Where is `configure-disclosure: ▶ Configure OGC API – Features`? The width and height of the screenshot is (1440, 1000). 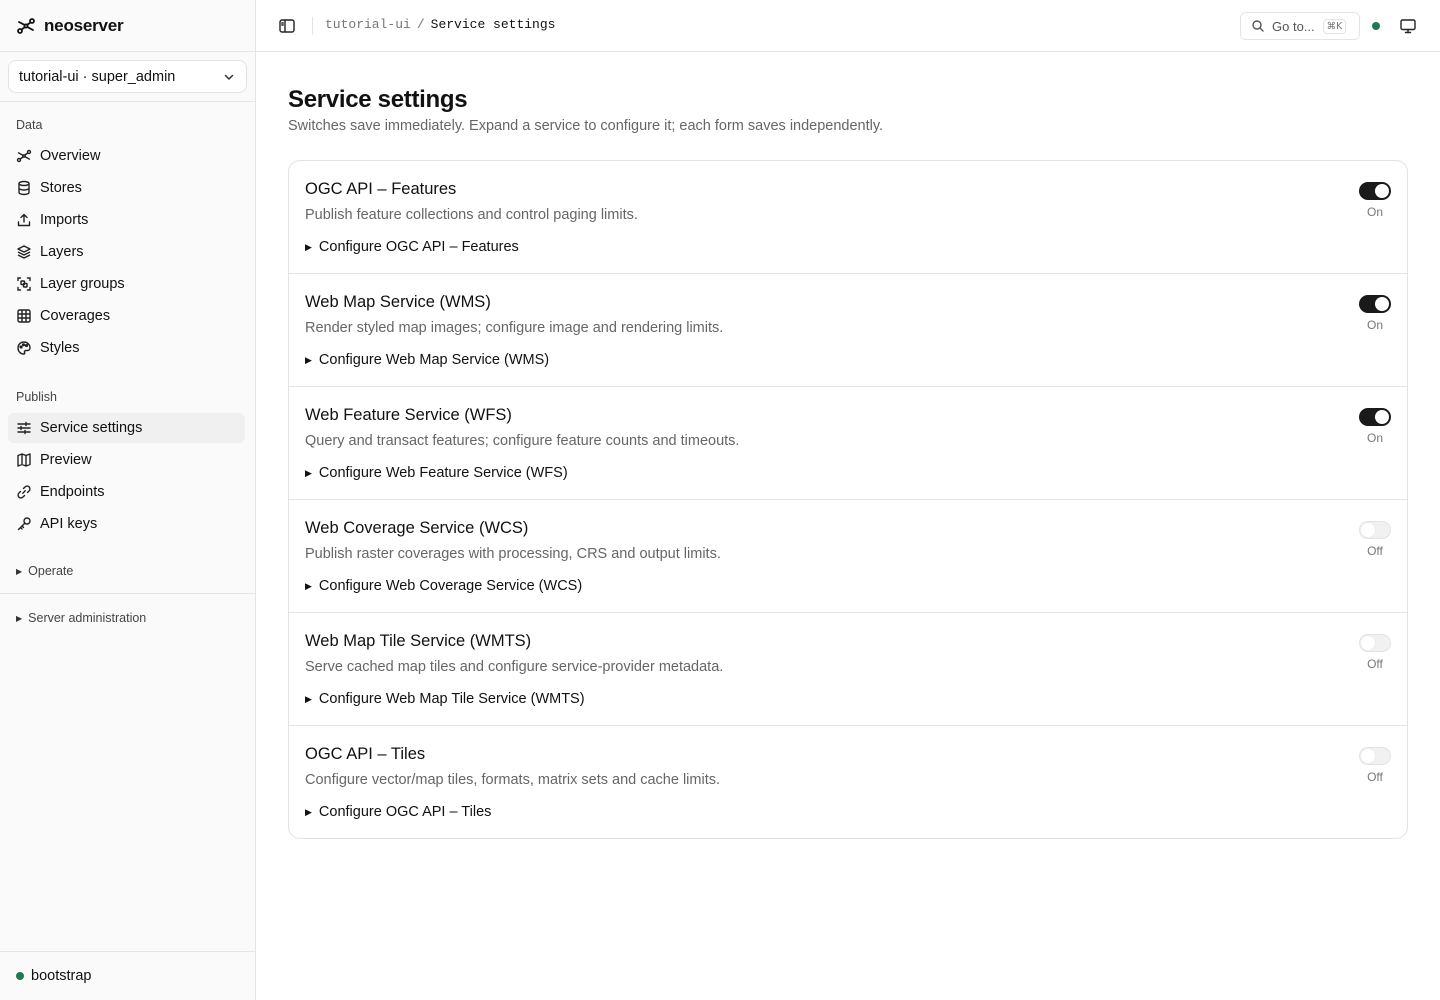 configure-disclosure: ▶ Configure OGC API – Features is located at coordinates (412, 247).